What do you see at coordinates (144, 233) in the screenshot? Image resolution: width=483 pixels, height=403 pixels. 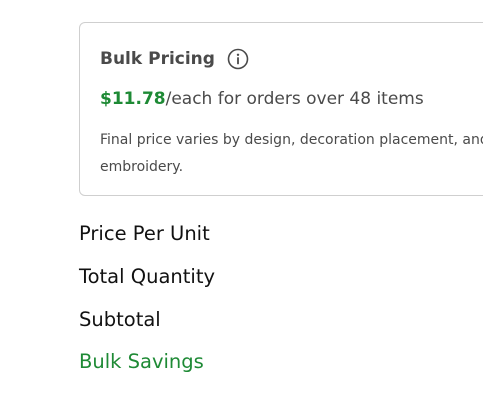 I see `price-per-unit-label: Price Per Unit` at bounding box center [144, 233].